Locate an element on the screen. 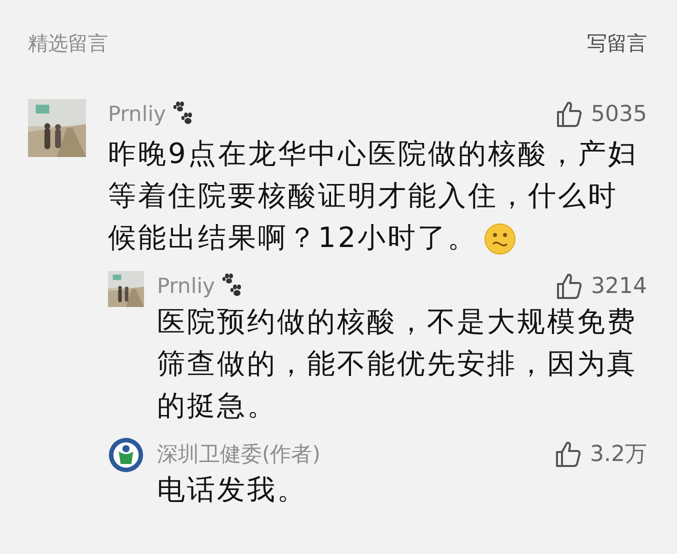 Image resolution: width=677 pixels, height=554 pixels. like-count: 3214 is located at coordinates (619, 286).